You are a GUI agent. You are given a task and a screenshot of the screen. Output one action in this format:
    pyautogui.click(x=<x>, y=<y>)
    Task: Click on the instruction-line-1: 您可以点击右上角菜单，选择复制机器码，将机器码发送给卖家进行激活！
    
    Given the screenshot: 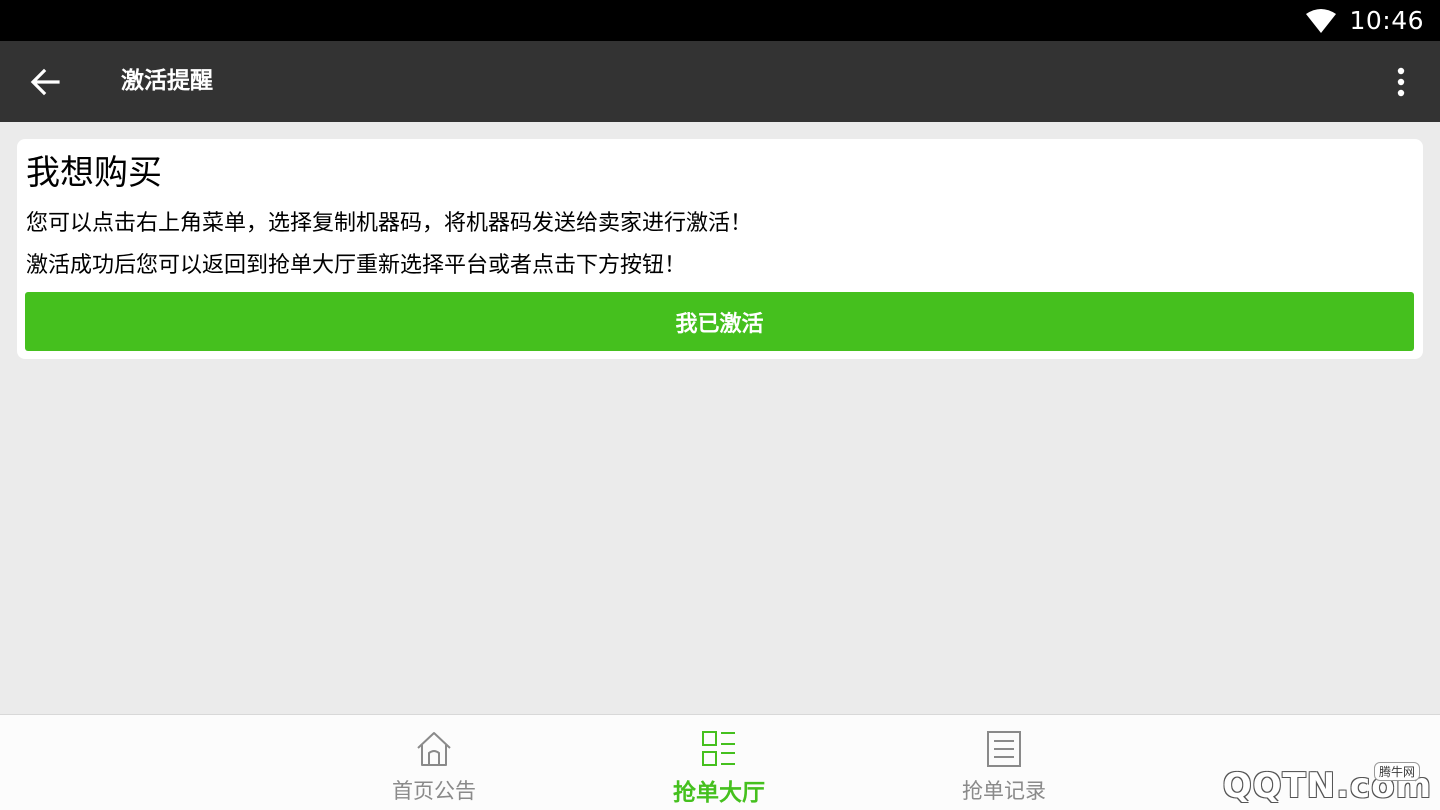 What is the action you would take?
    pyautogui.click(x=389, y=223)
    